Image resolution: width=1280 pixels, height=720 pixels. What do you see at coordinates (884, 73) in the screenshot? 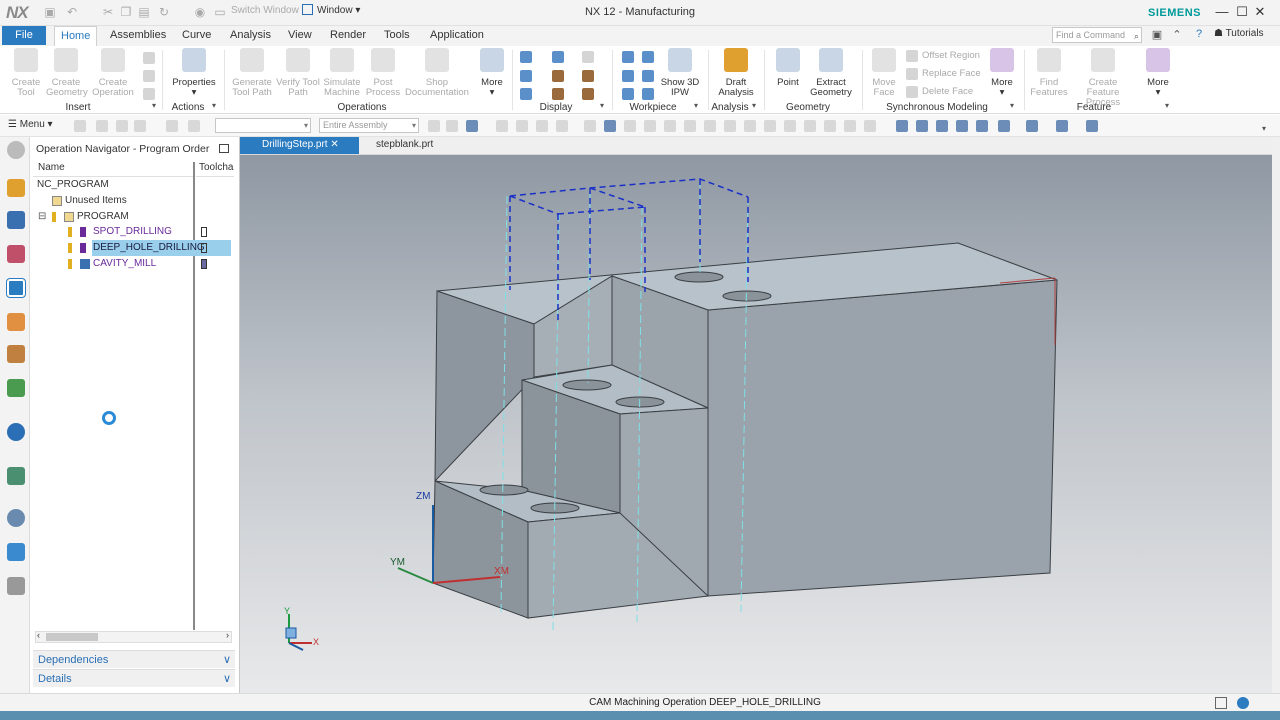
I see `move-face-button: Move Face` at bounding box center [884, 73].